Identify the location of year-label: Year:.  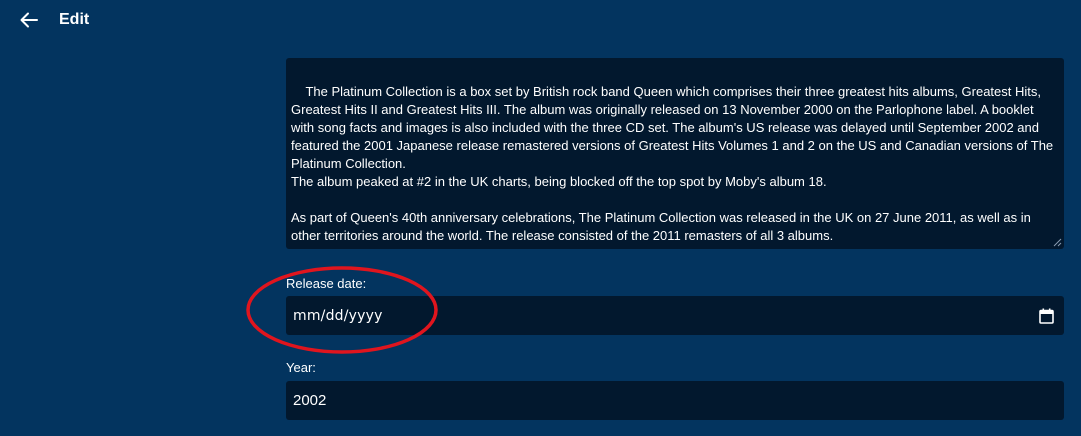
(301, 367).